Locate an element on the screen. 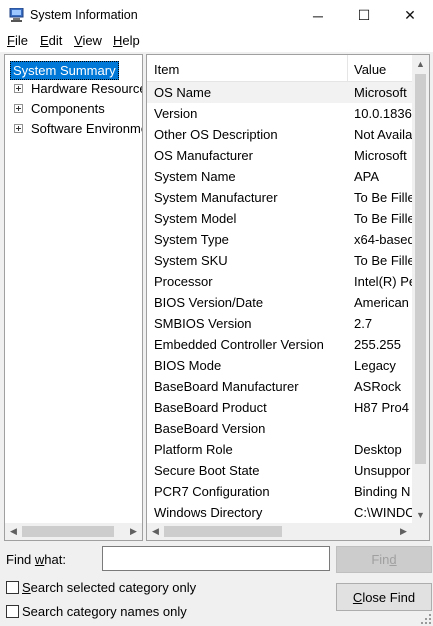 This screenshot has width=433, height=626. list-row: PCR7 Configuration Binding N is located at coordinates (280, 491).